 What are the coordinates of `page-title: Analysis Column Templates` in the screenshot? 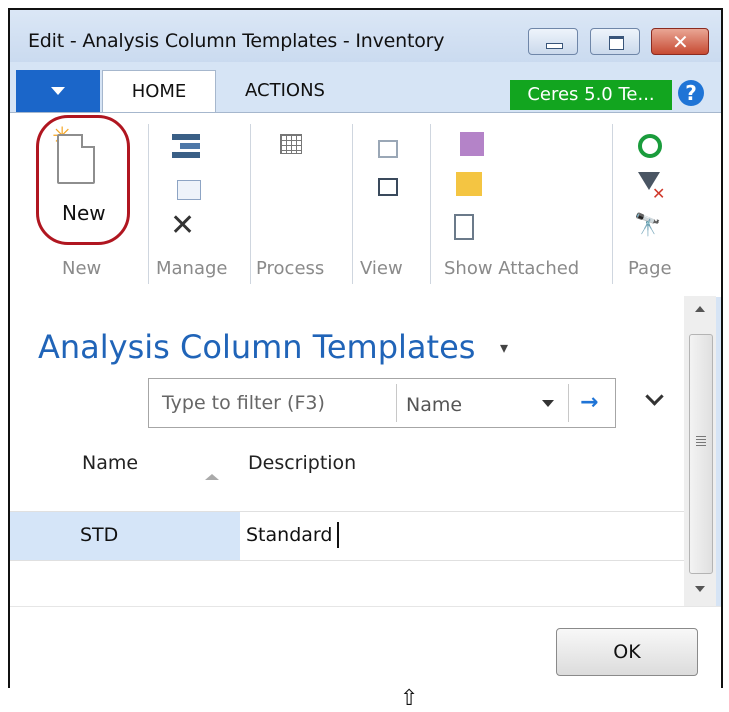 It's located at (256, 347).